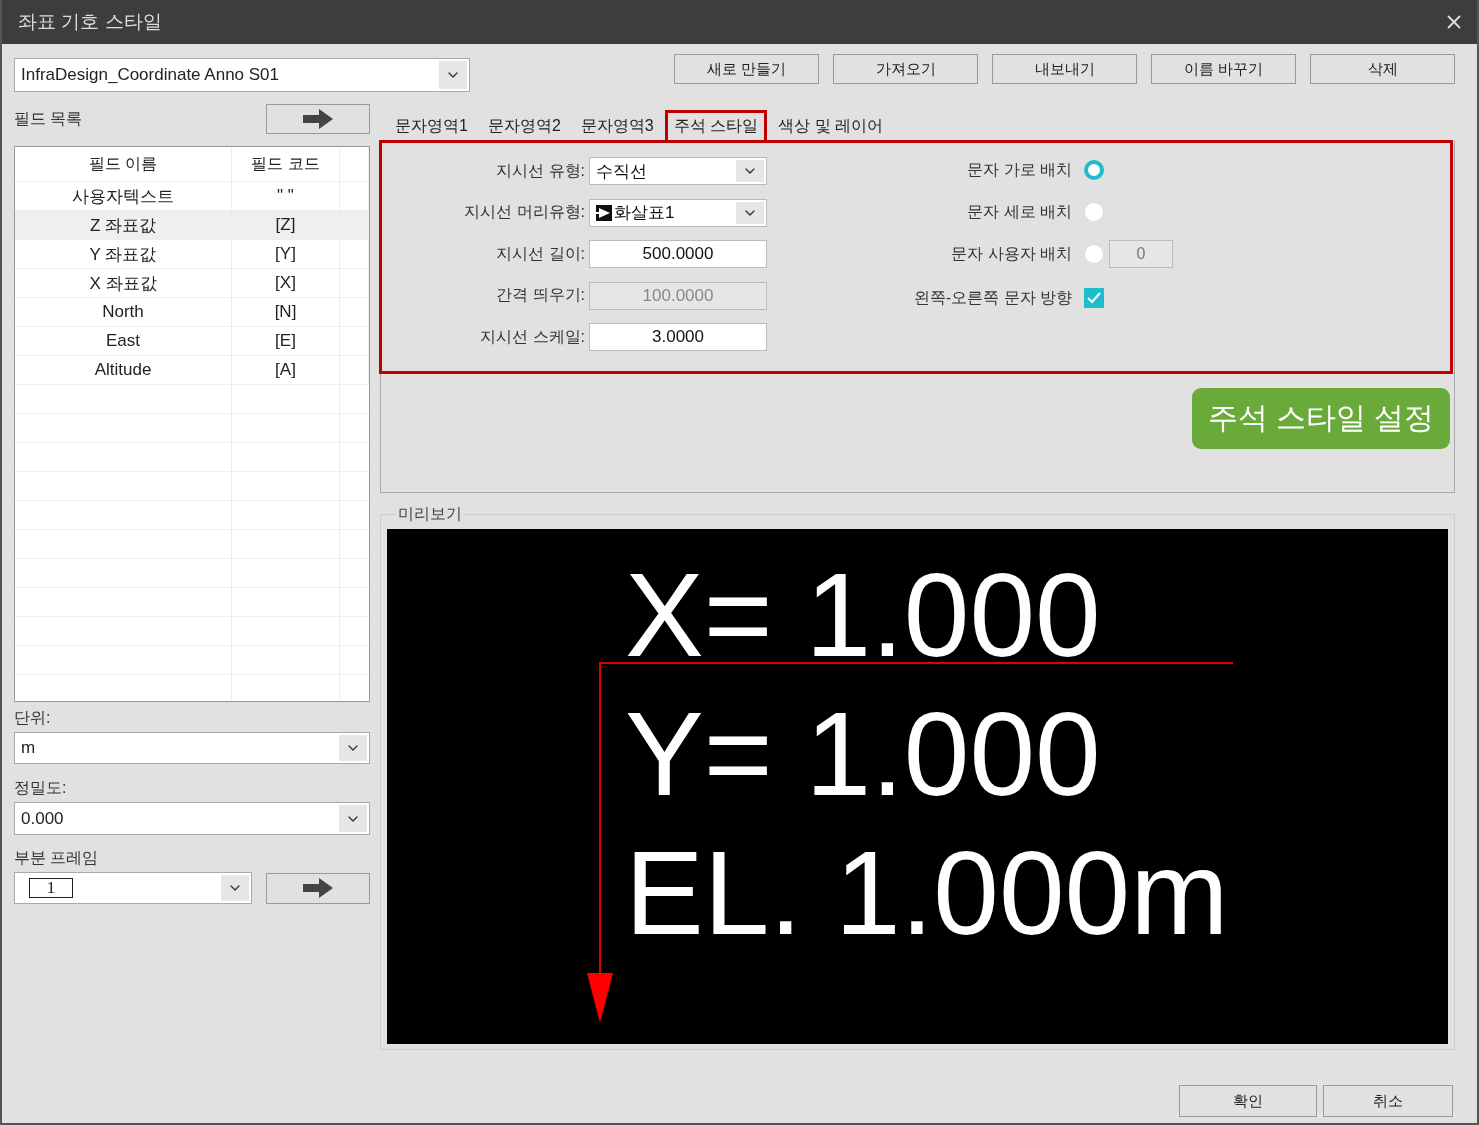  What do you see at coordinates (524, 212) in the screenshot?
I see `field-label: 지시선 머리유형:` at bounding box center [524, 212].